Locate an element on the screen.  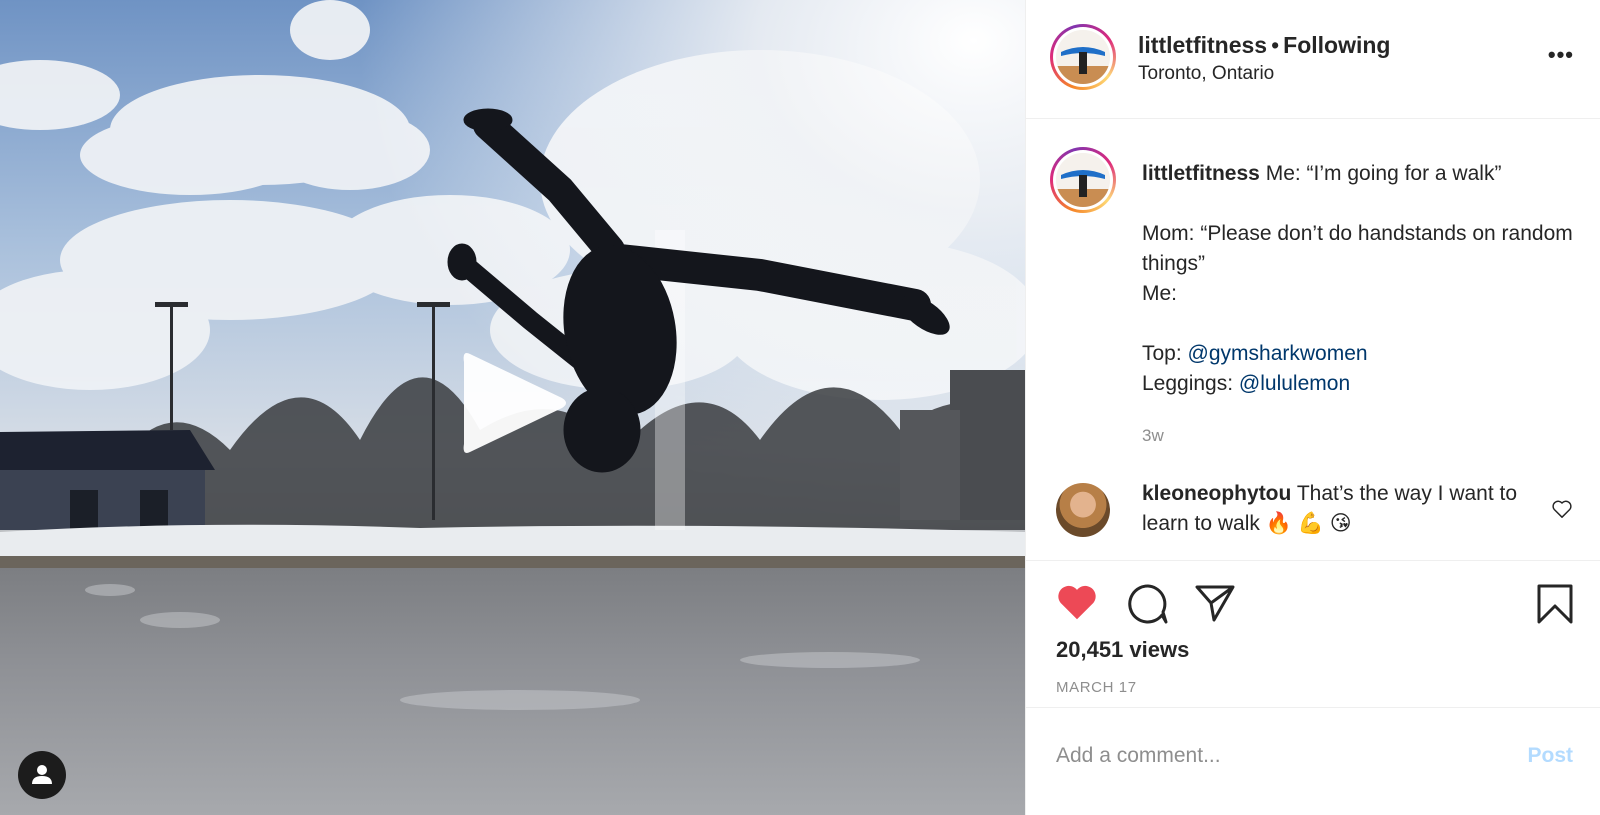
tagged-users-button is located at coordinates (42, 775).